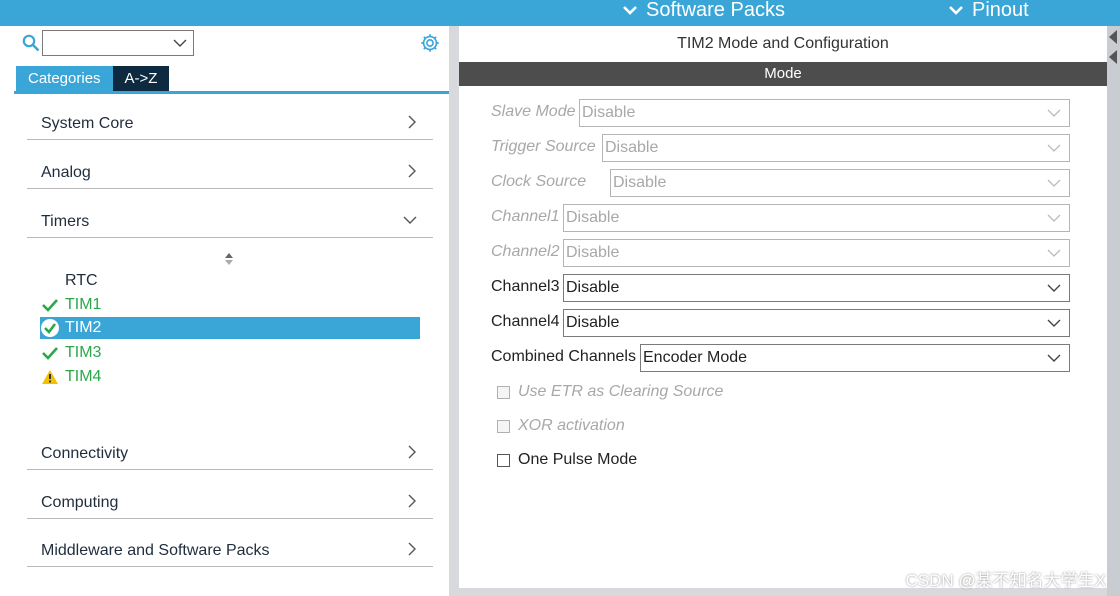 Image resolution: width=1120 pixels, height=596 pixels. I want to click on category-tabs: Categories A->Z, so click(93, 78).